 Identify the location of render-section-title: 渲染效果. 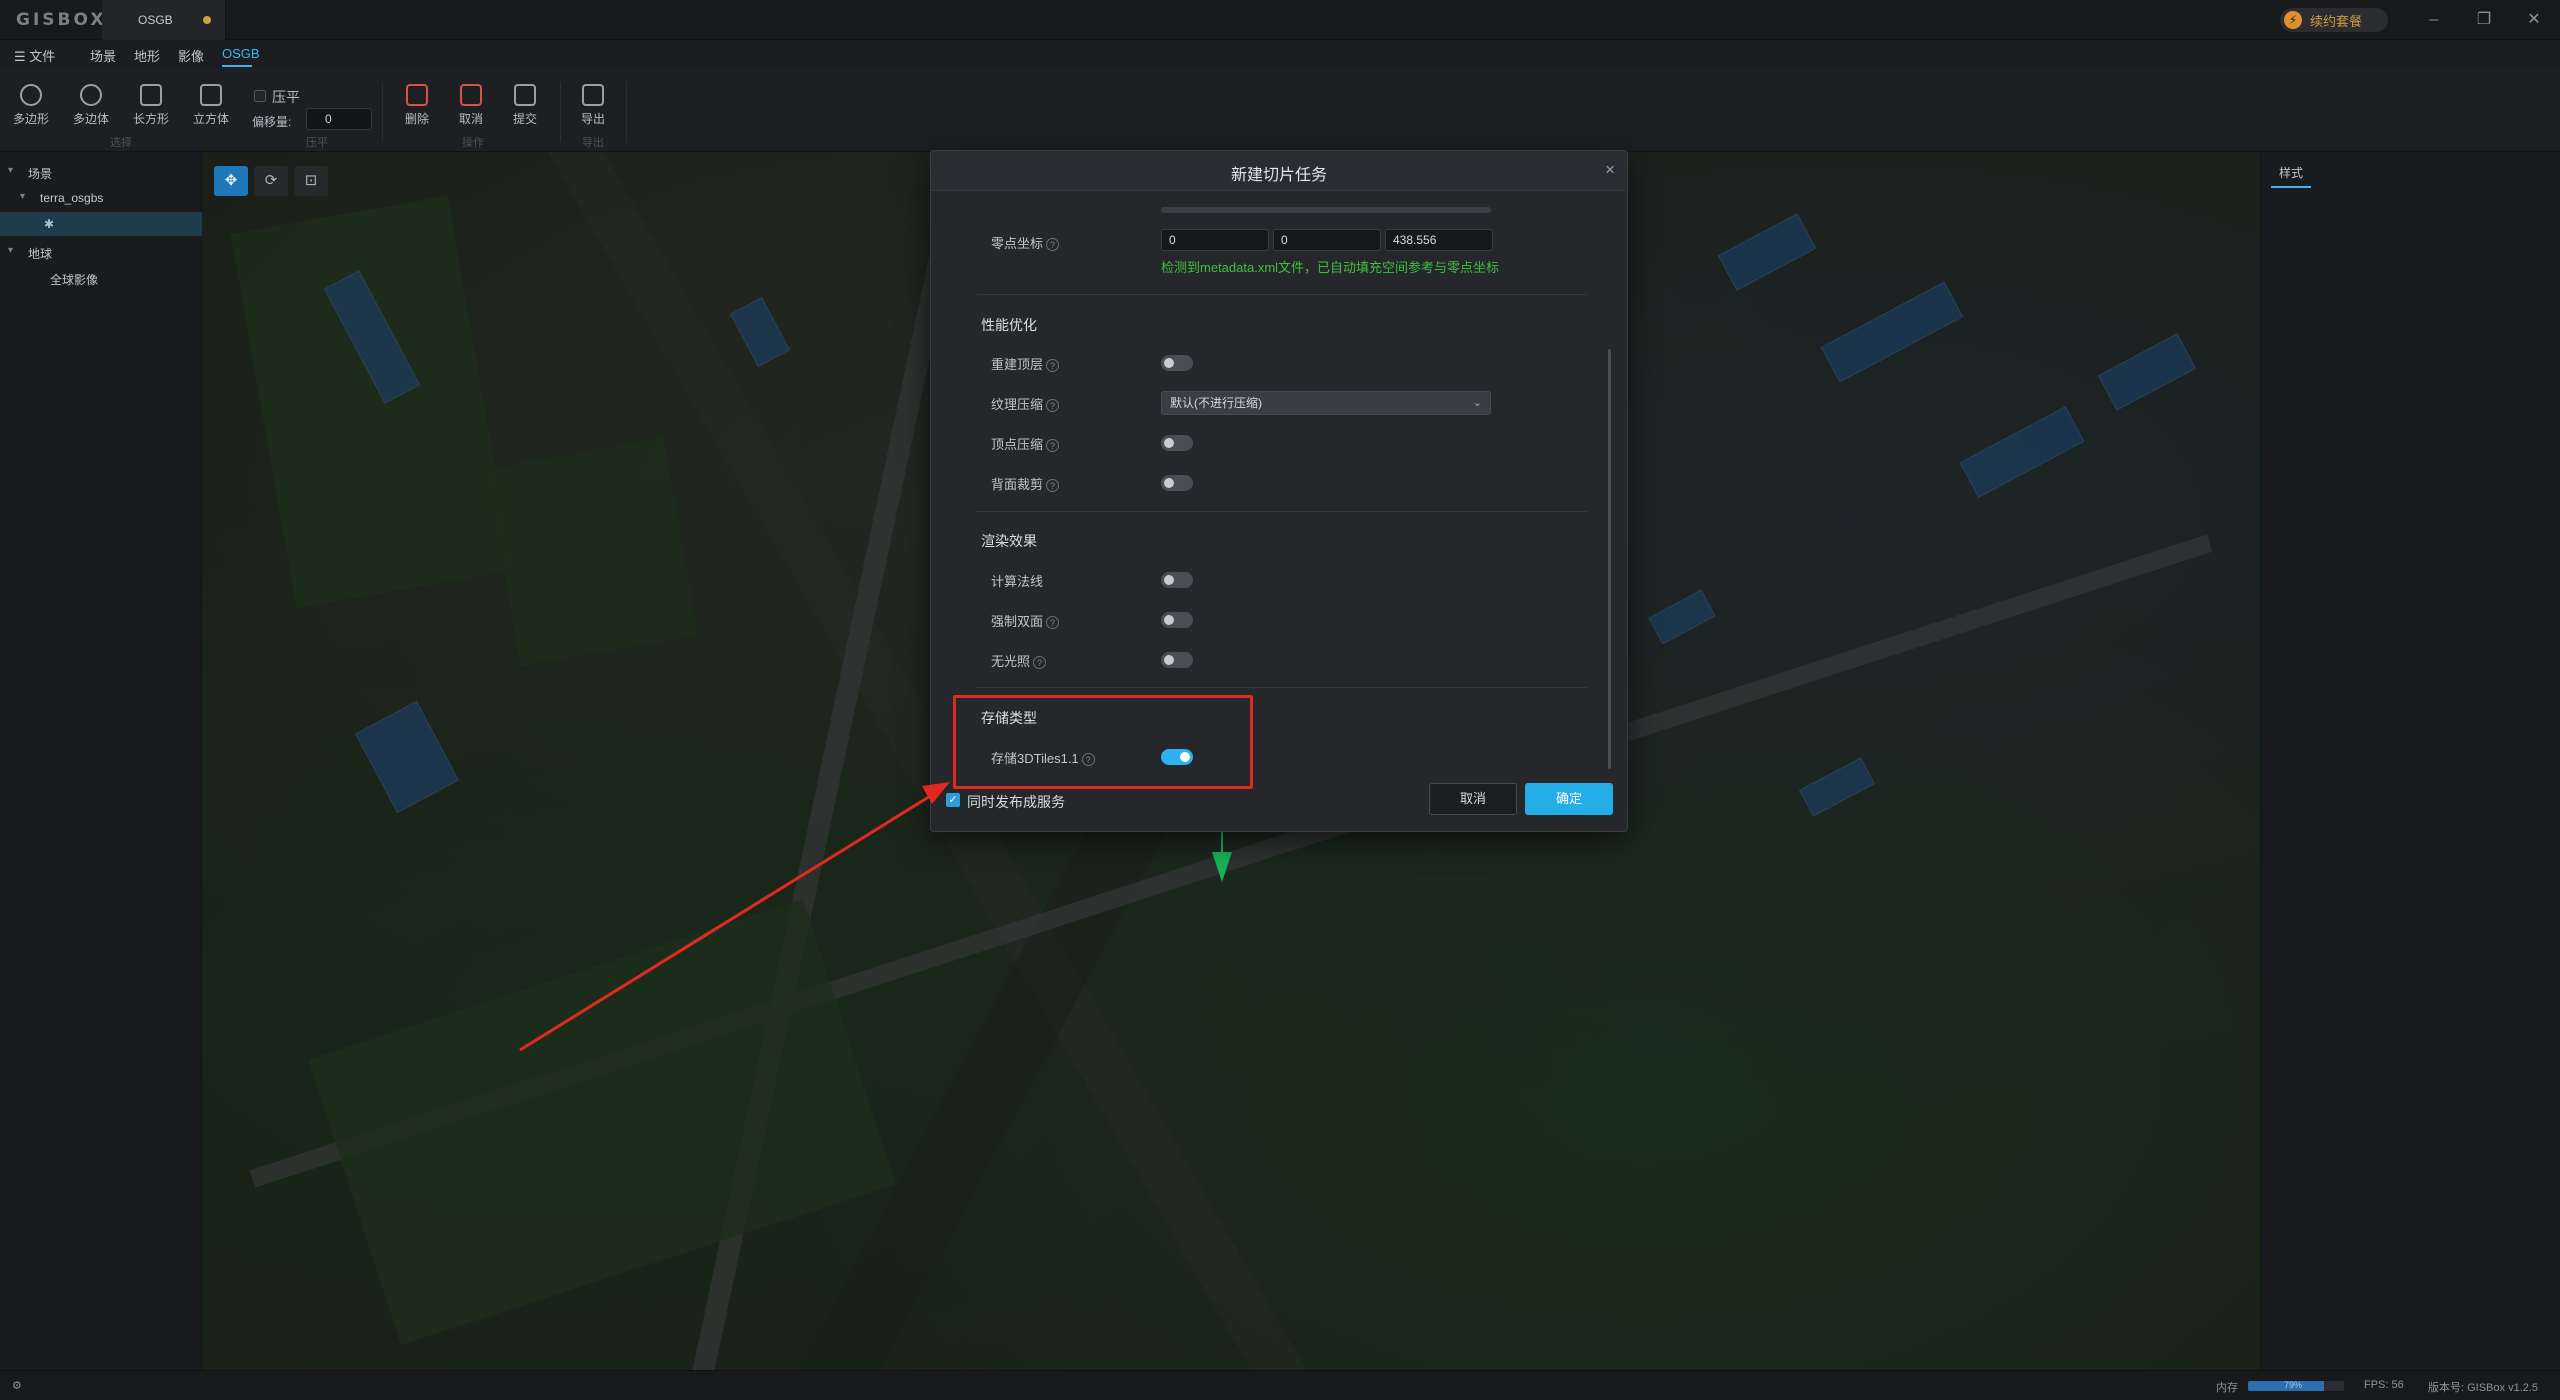
(1009, 541).